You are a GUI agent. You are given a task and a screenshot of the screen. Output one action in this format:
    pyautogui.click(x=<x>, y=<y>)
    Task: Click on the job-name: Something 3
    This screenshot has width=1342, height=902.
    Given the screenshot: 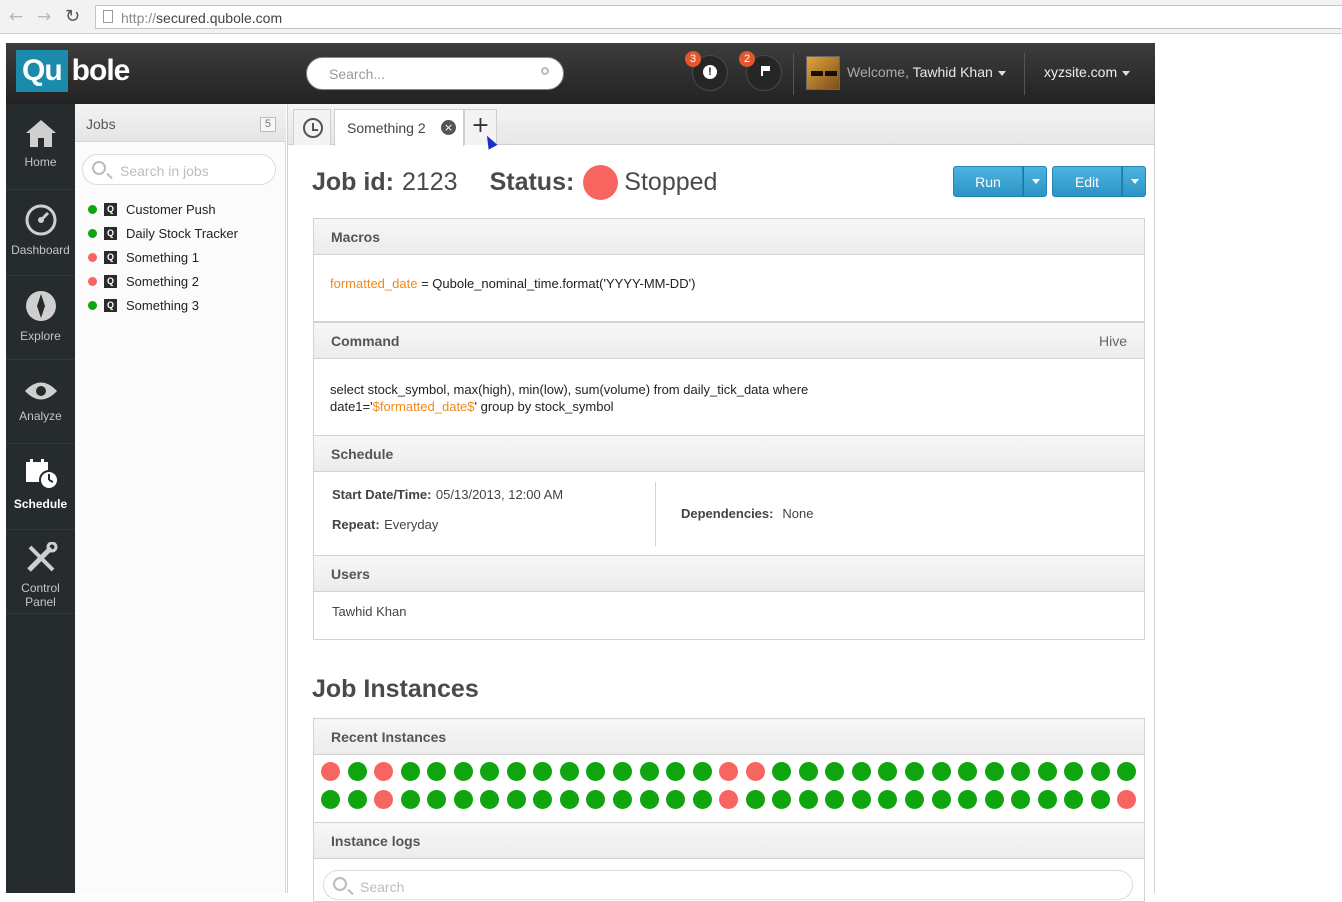 What is the action you would take?
    pyautogui.click(x=162, y=305)
    